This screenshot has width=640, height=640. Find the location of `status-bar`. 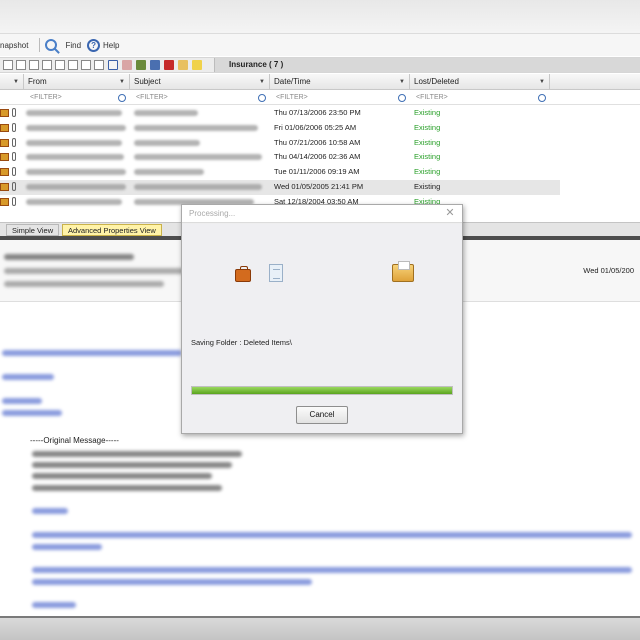

status-bar is located at coordinates (320, 628).